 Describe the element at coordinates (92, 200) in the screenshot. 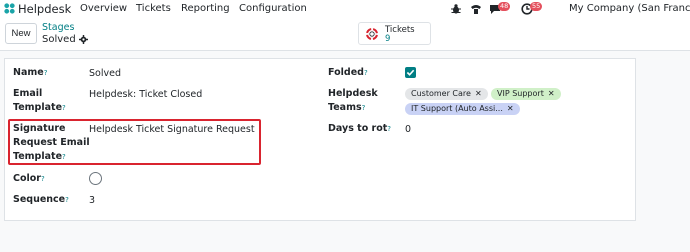

I see `sequence-value: 3` at that location.